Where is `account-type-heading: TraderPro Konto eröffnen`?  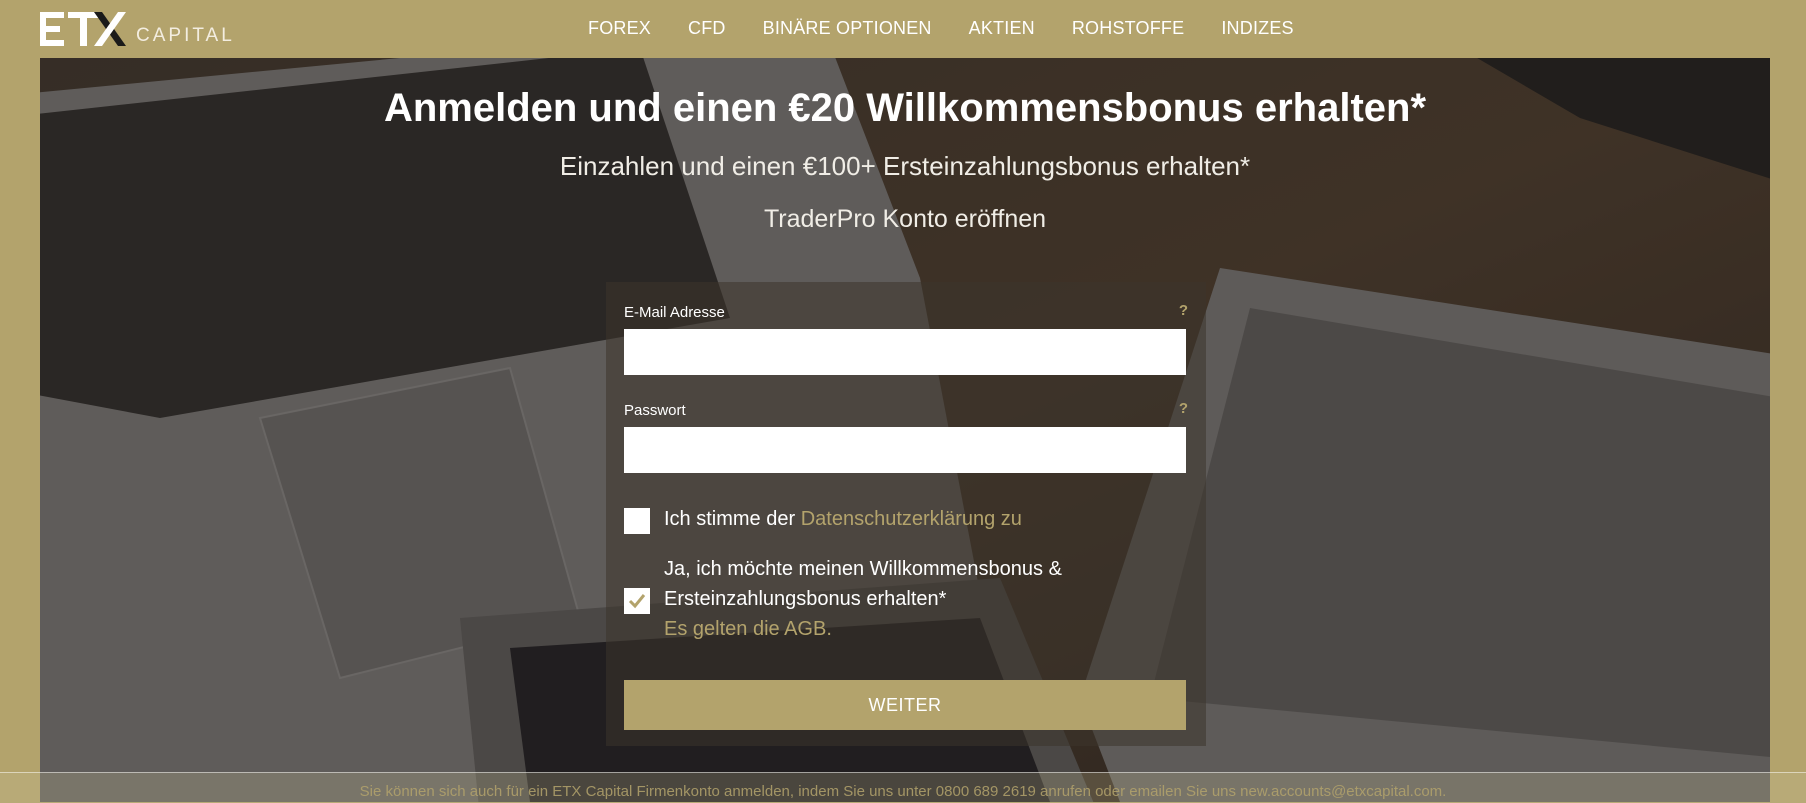 account-type-heading: TraderPro Konto eröffnen is located at coordinates (905, 219).